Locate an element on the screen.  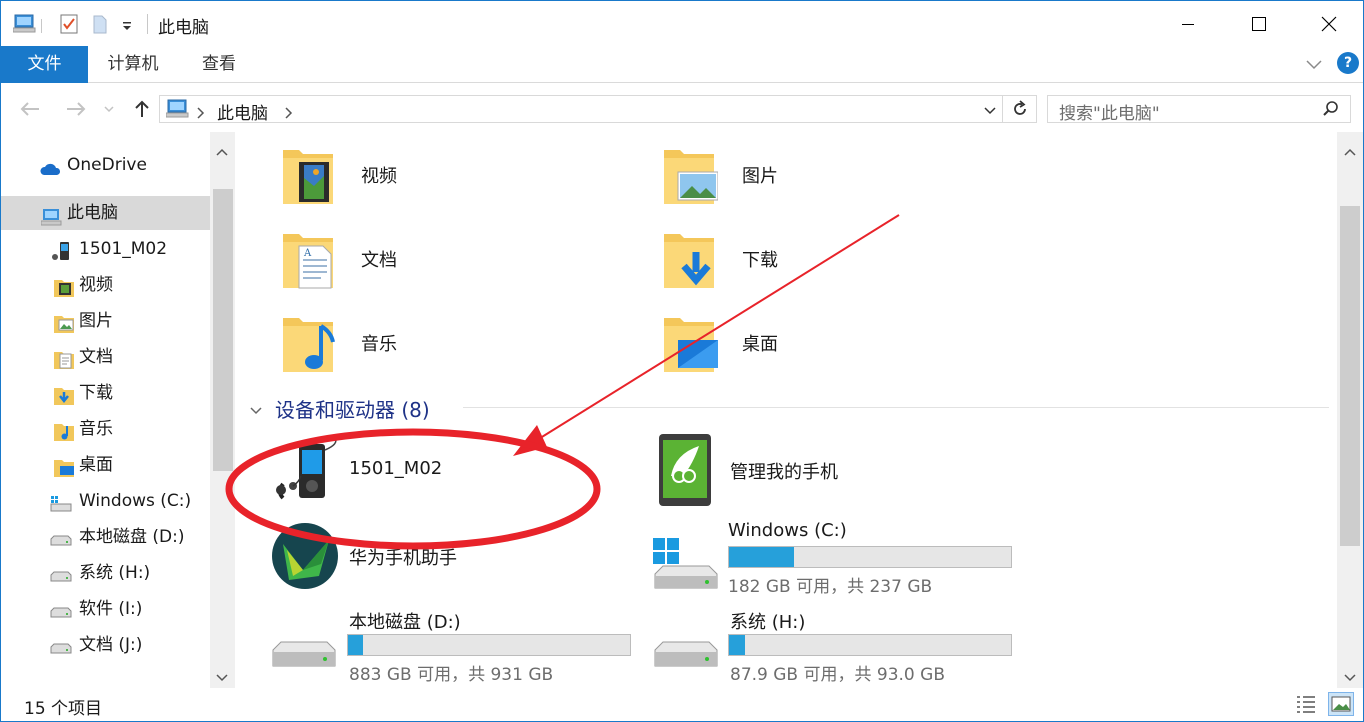
sidebar-item-drive-d: 本地磁盘 (D:) is located at coordinates (105, 537).